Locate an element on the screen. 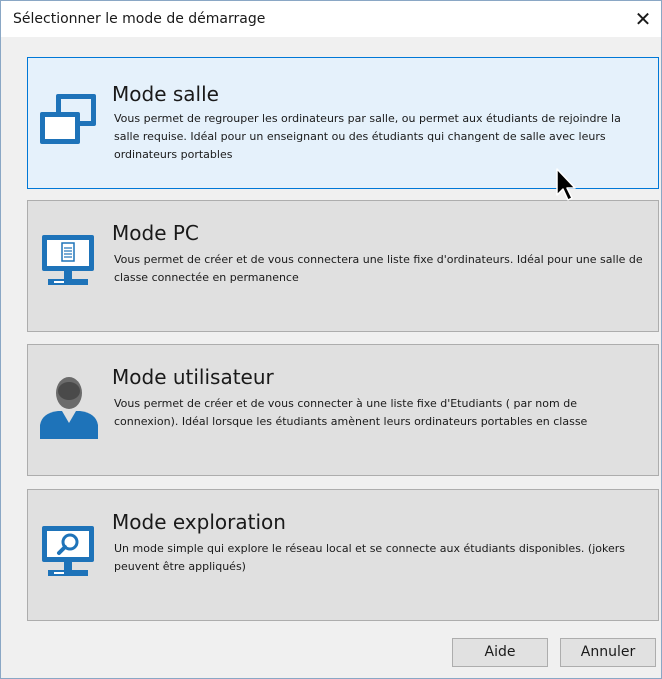 The height and width of the screenshot is (679, 662). user-icon is located at coordinates (69, 408).